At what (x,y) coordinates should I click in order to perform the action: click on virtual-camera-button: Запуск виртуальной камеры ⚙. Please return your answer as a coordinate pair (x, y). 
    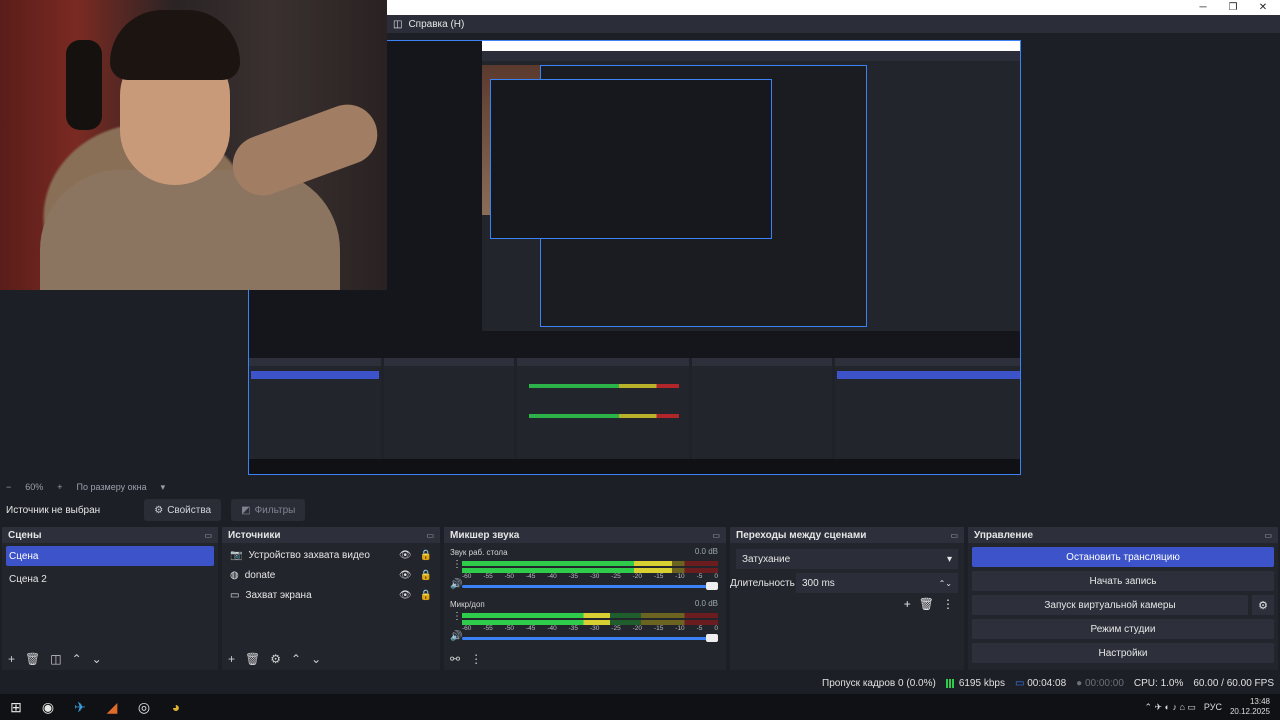
    Looking at the image, I should click on (1123, 605).